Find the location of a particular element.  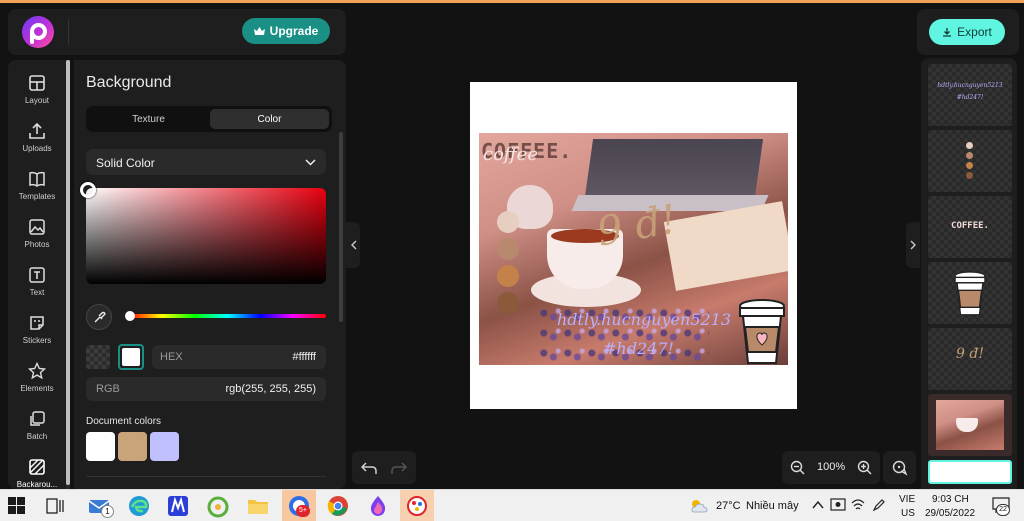

photos-icon is located at coordinates (37, 227).